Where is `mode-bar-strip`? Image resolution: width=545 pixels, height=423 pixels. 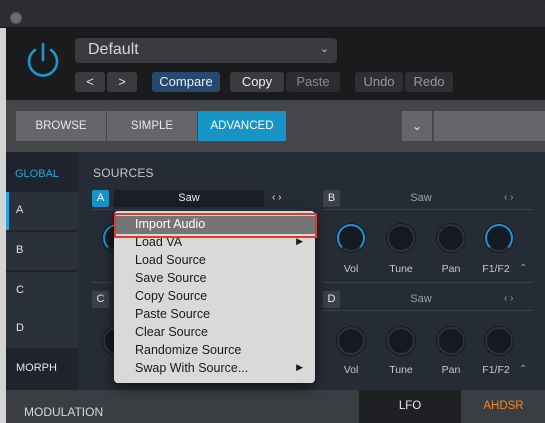
mode-bar-strip is located at coordinates (489, 126).